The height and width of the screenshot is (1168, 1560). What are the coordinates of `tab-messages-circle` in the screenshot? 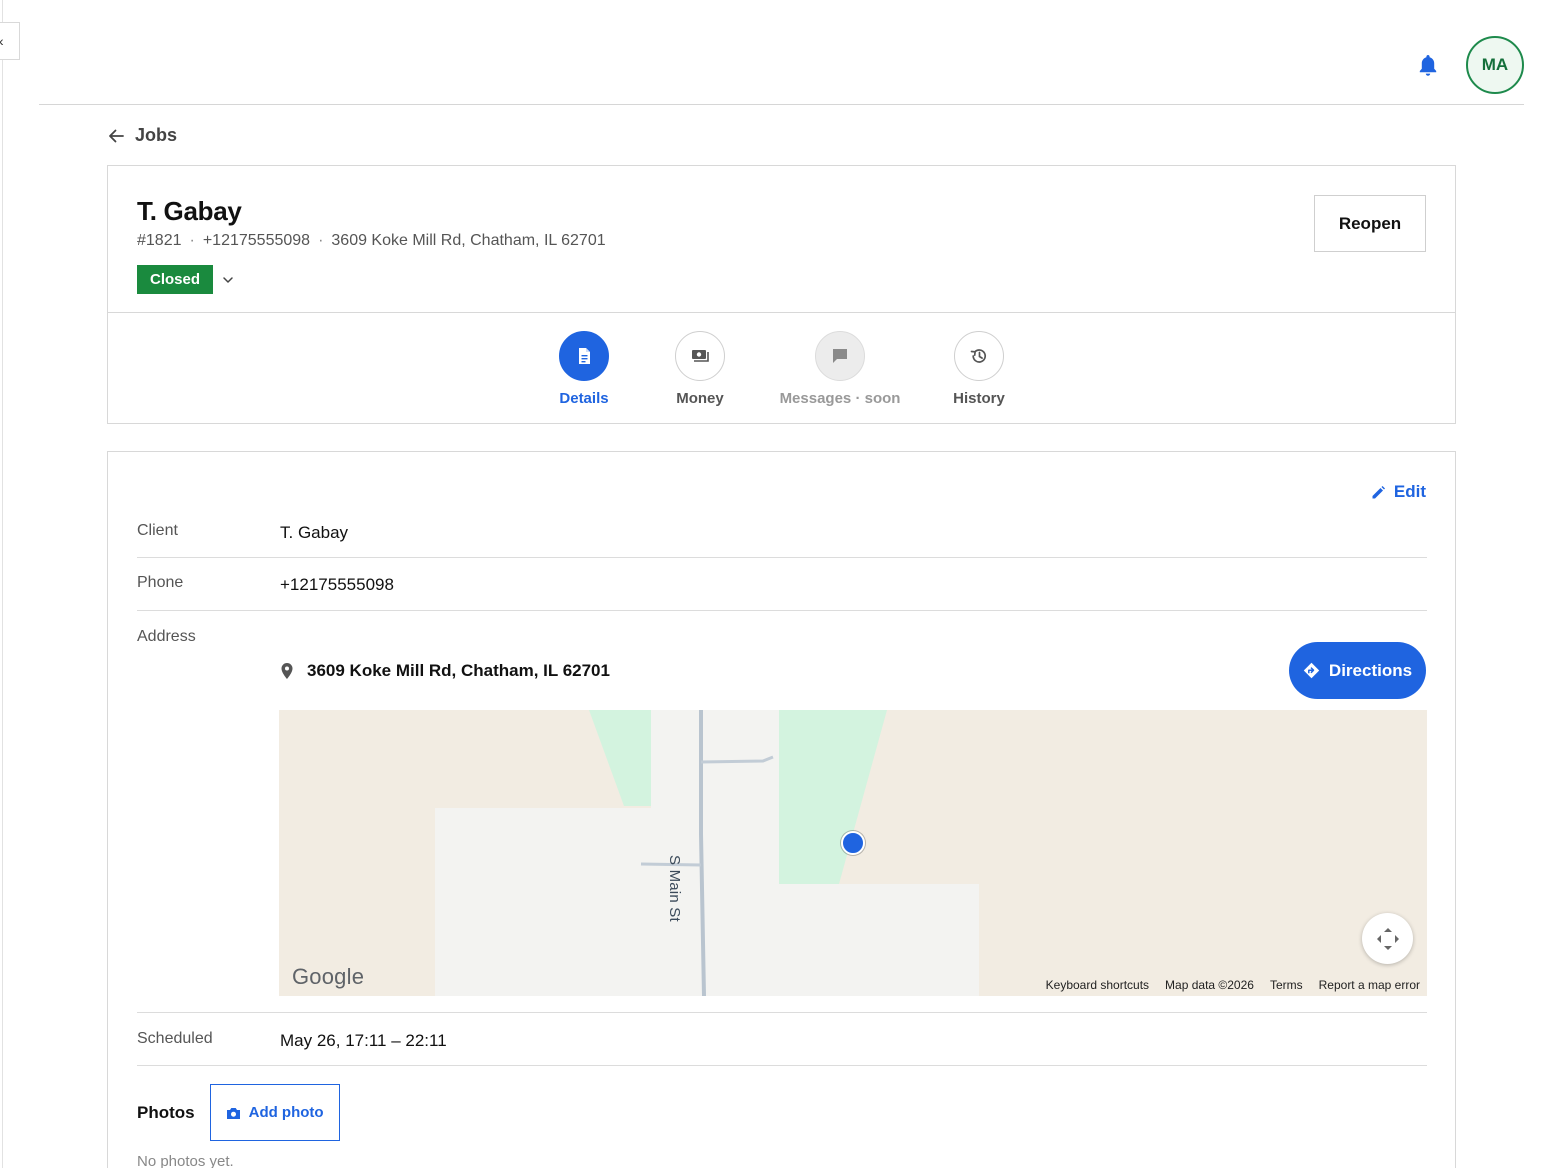 It's located at (840, 356).